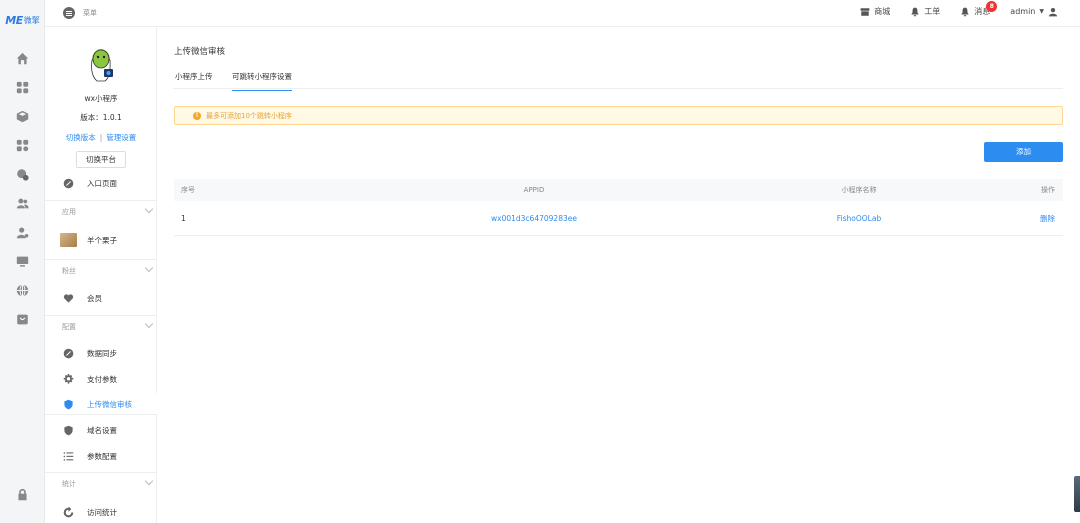 This screenshot has height=523, width=1080. What do you see at coordinates (22, 319) in the screenshot?
I see `shop-icon` at bounding box center [22, 319].